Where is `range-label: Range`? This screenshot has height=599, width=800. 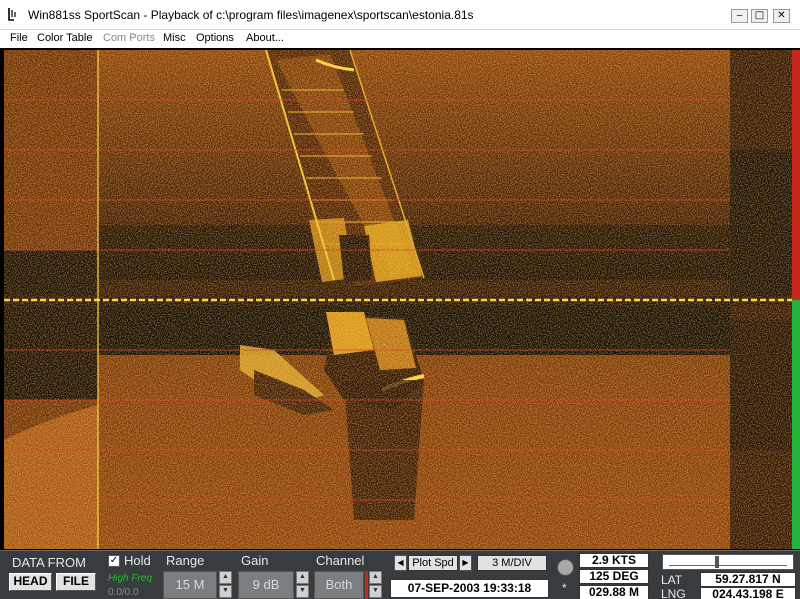
range-label: Range is located at coordinates (185, 560).